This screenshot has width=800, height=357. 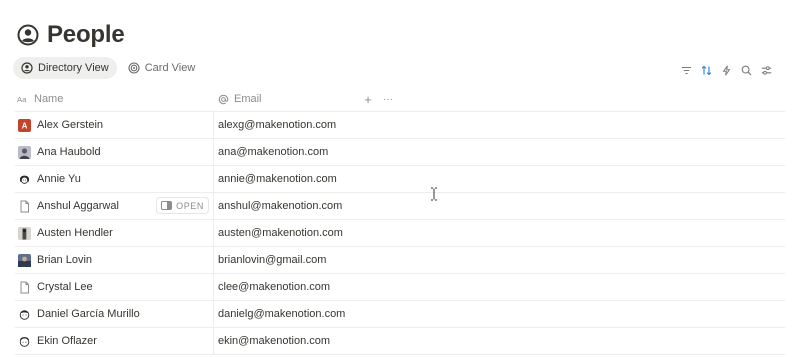 What do you see at coordinates (114, 233) in the screenshot?
I see `name-cell: Austen Hendler` at bounding box center [114, 233].